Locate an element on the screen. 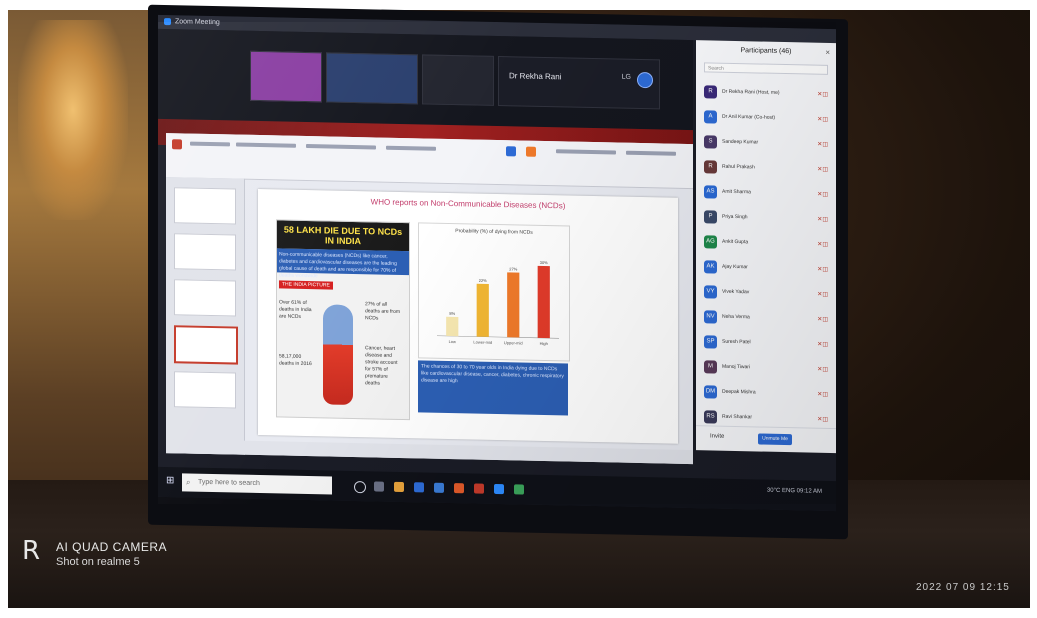 This screenshot has height=618, width=1037. participant-name: Dr Anil Kumar (Co-host) is located at coordinates (749, 117).